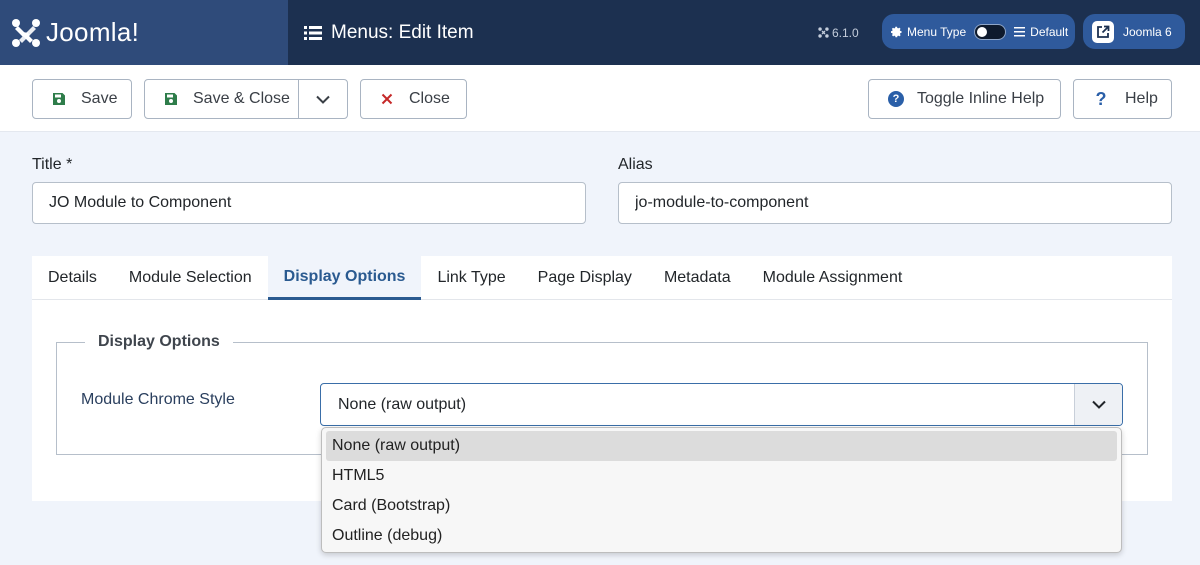 Image resolution: width=1200 pixels, height=565 pixels. Describe the element at coordinates (721, 476) in the screenshot. I see `option-html5: HTML5` at that location.